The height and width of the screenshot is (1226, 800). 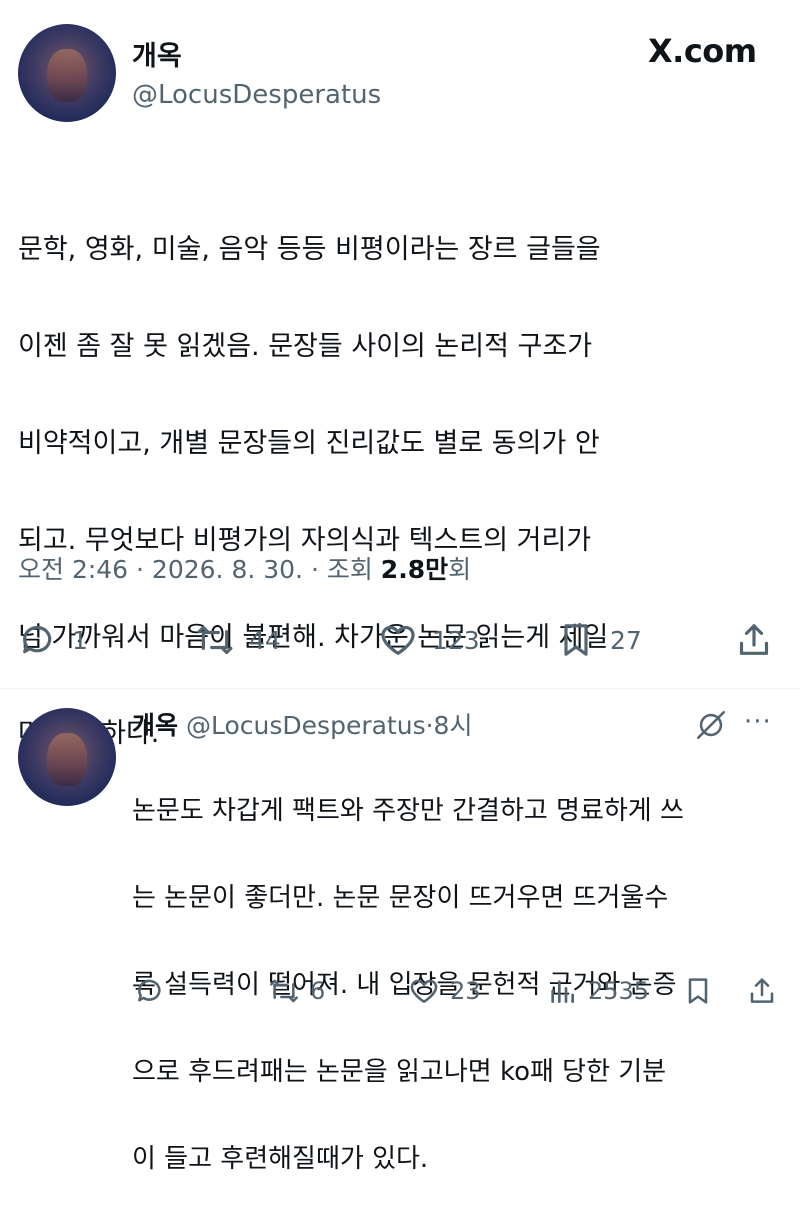 What do you see at coordinates (453, 725) in the screenshot?
I see `reply-time: 8시` at bounding box center [453, 725].